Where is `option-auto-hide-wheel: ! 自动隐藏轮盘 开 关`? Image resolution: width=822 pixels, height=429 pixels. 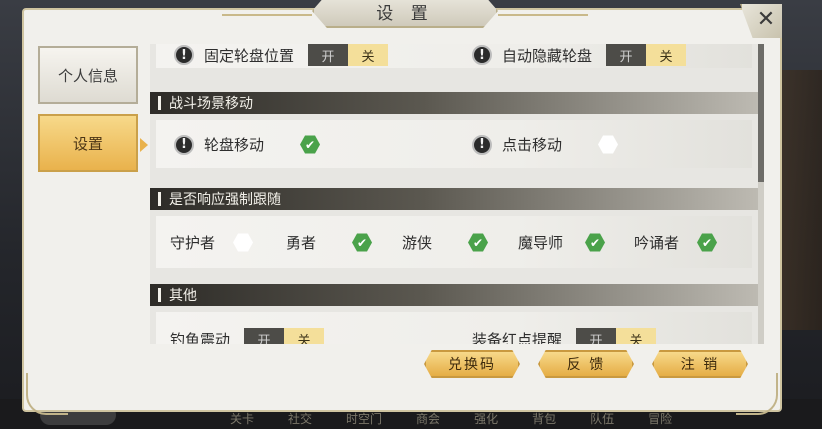
option-auto-hide-wheel: ! 自动隐藏轮盘 开 关 is located at coordinates (579, 55).